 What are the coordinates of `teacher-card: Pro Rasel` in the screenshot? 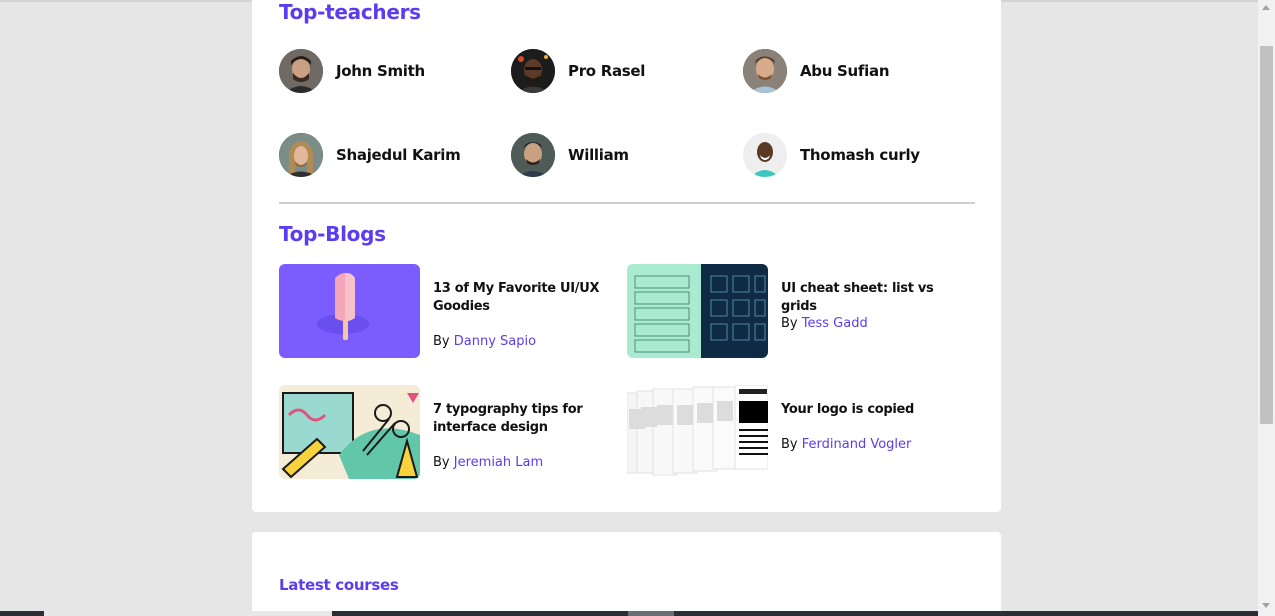 It's located at (621, 71).